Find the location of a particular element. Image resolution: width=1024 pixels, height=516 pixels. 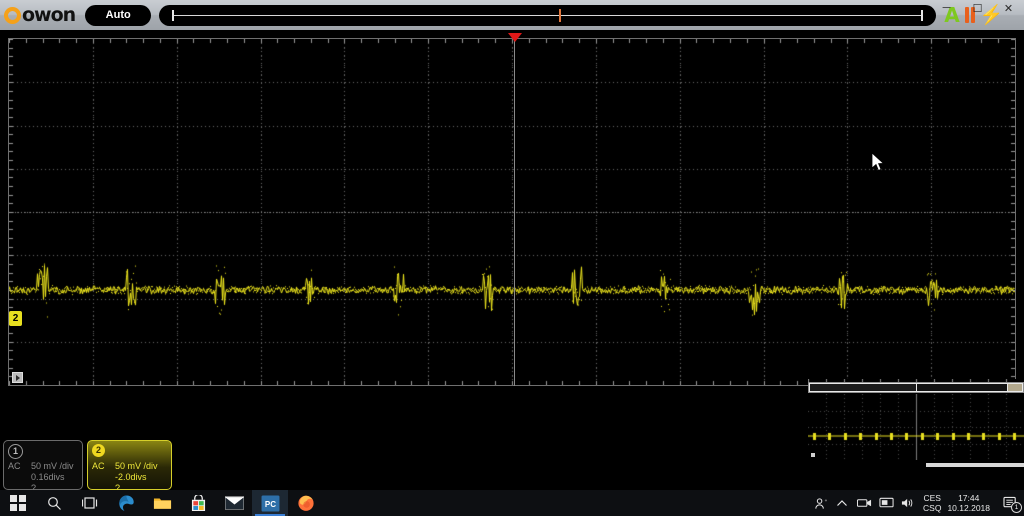

edge-icon is located at coordinates (126, 503).